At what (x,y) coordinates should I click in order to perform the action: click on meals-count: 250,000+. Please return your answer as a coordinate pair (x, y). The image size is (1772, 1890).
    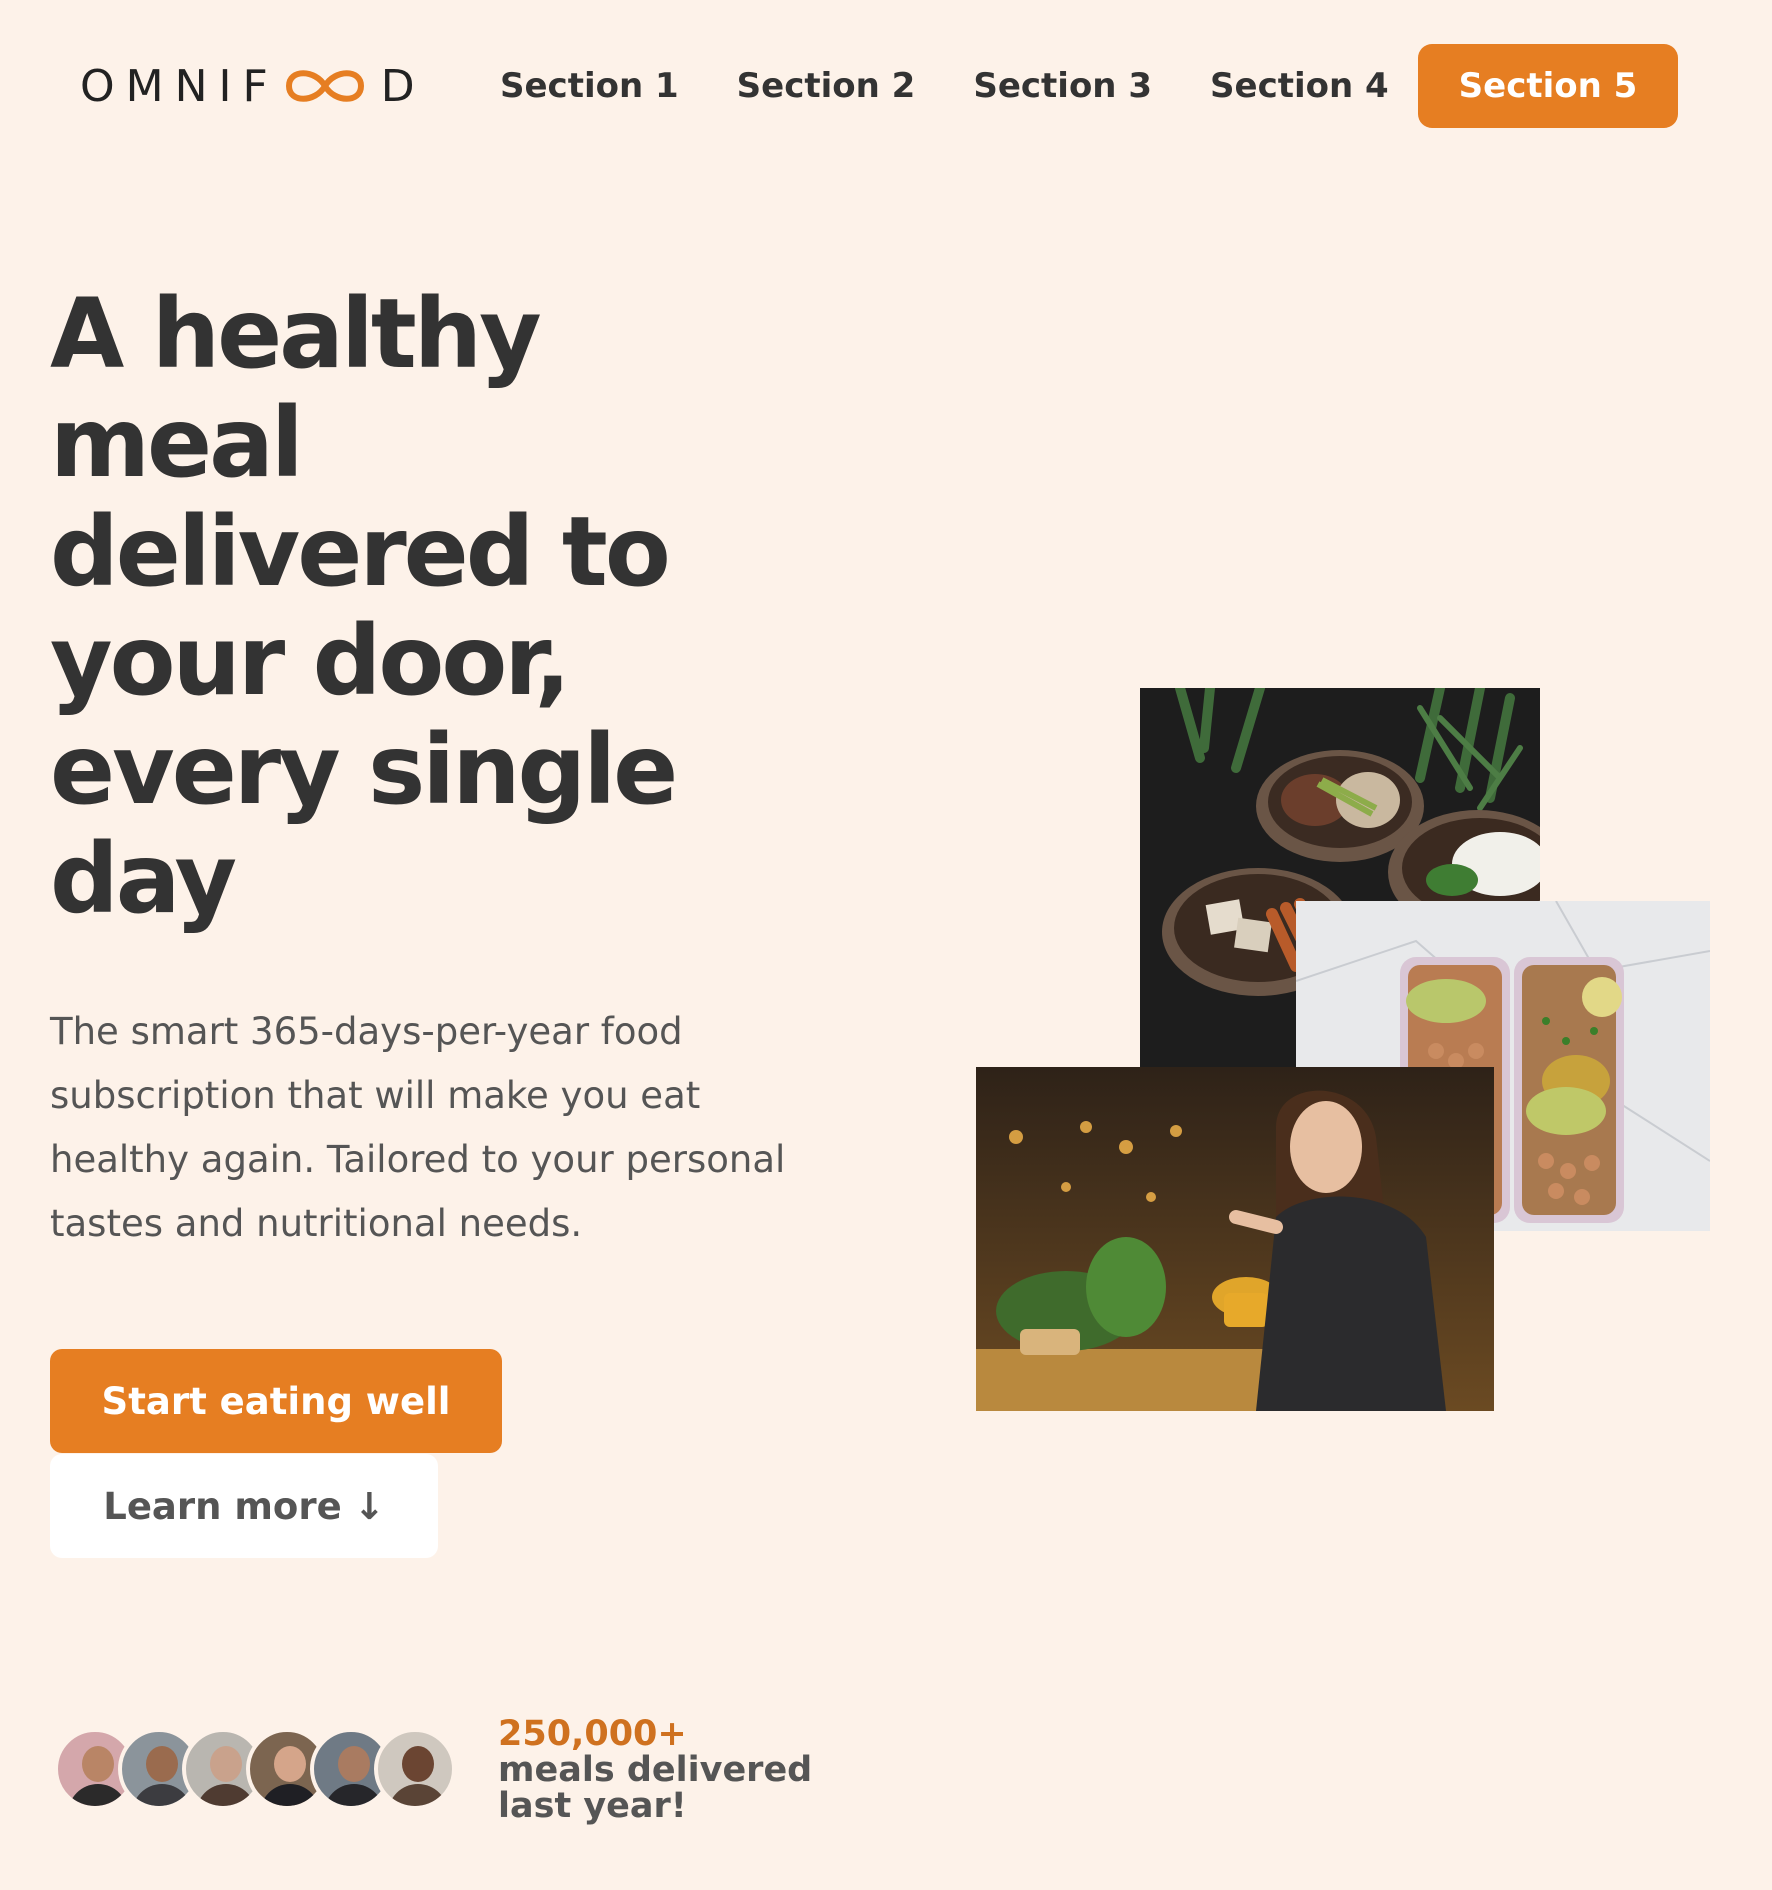
    Looking at the image, I should click on (592, 1734).